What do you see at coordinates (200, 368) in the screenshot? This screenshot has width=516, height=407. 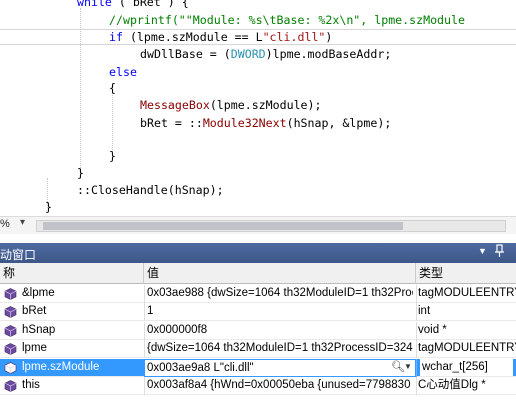 I see `watch-value: 0x003ae9a8 L"cli.dll"` at bounding box center [200, 368].